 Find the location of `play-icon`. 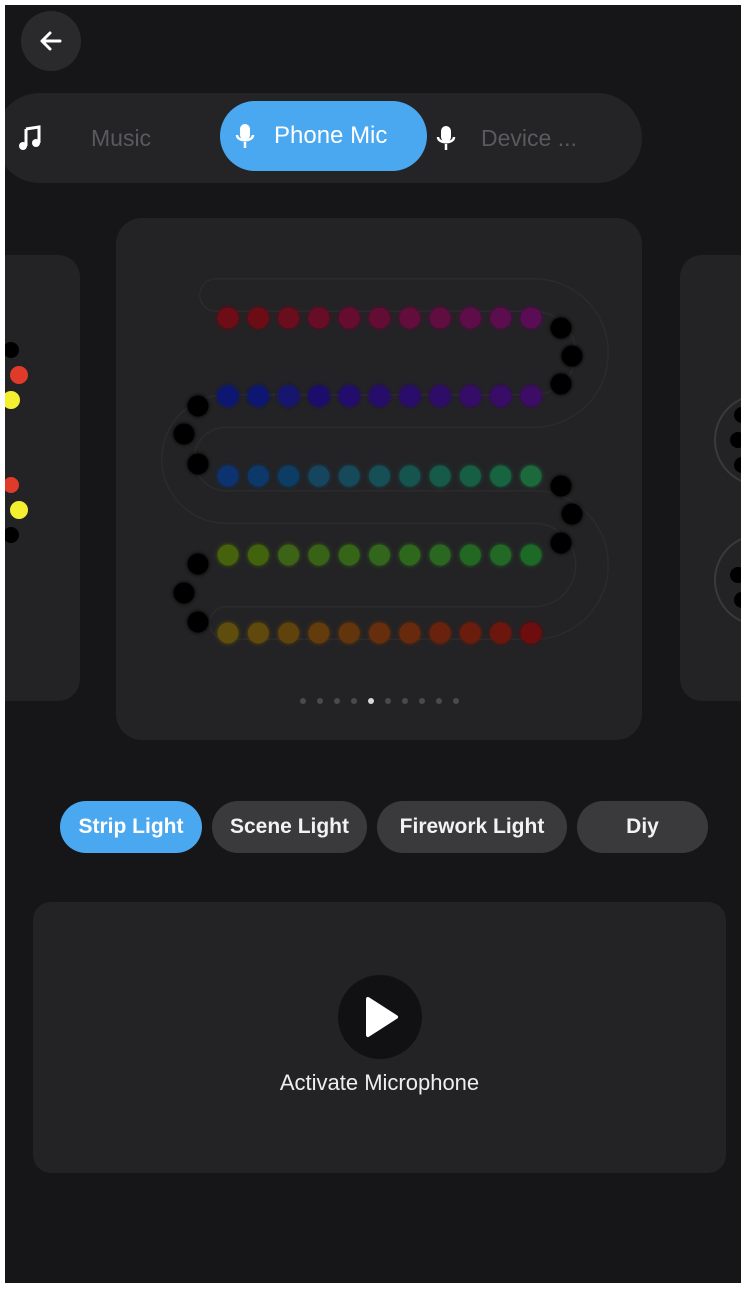

play-icon is located at coordinates (382, 1017).